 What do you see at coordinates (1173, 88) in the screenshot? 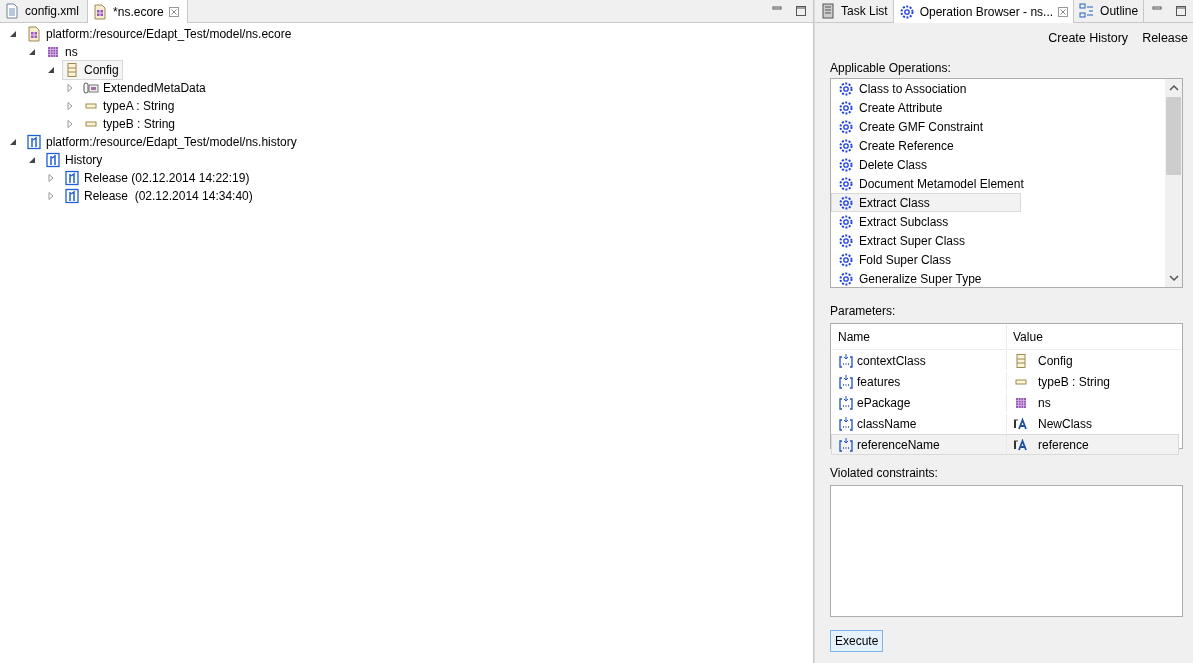
I see `scroll-up-icon` at bounding box center [1173, 88].